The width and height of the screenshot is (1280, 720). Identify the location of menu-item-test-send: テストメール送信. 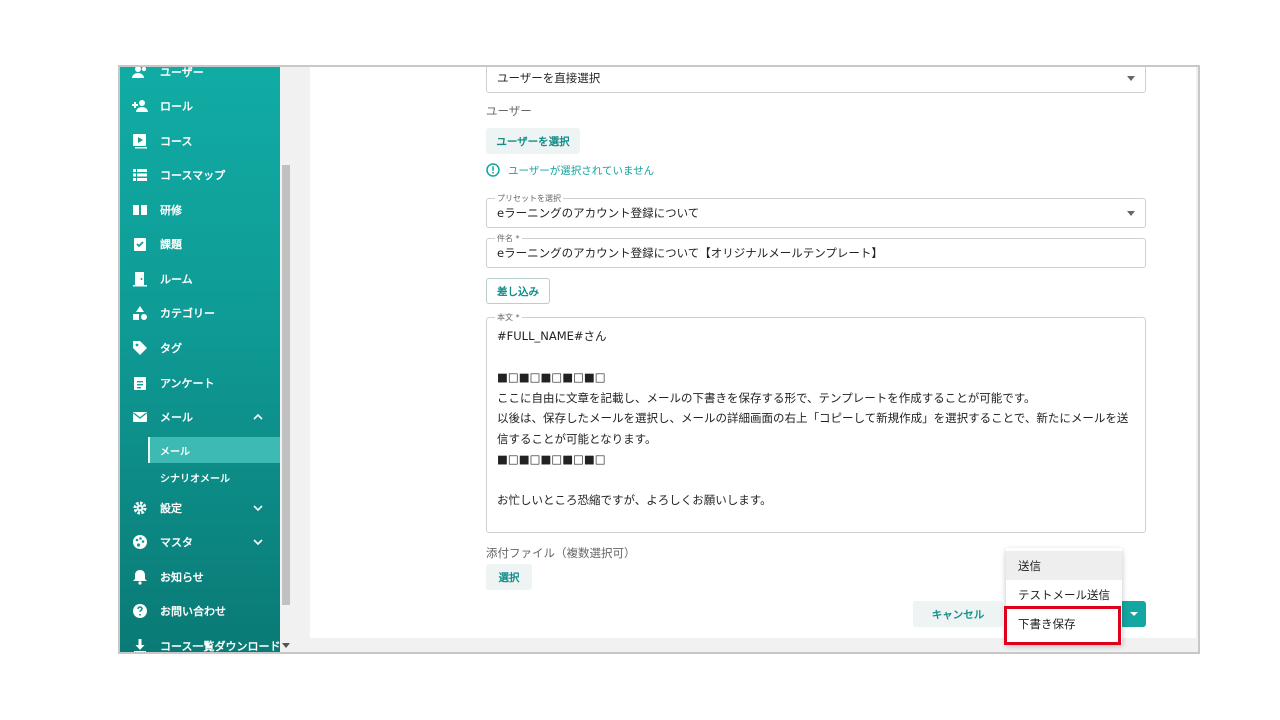
(1064, 594).